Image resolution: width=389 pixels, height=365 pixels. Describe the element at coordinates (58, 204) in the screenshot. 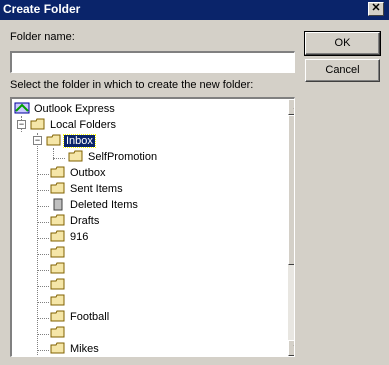

I see `trash-icon` at that location.